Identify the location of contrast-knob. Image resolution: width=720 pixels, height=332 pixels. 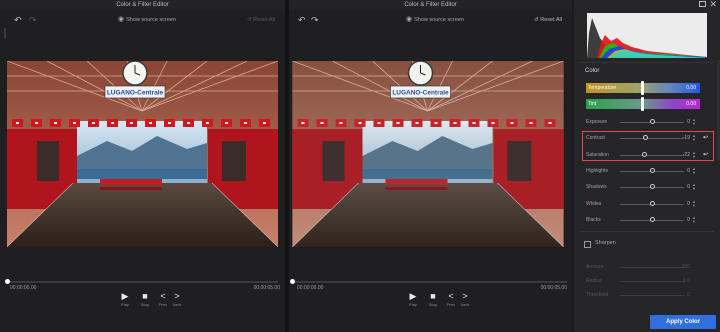
(646, 137).